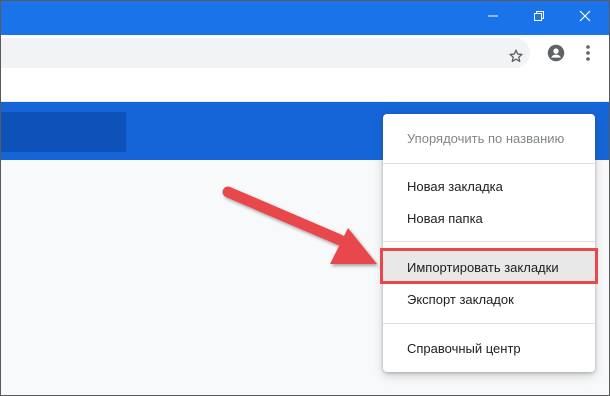 This screenshot has height=396, width=610. I want to click on restore-button, so click(539, 16).